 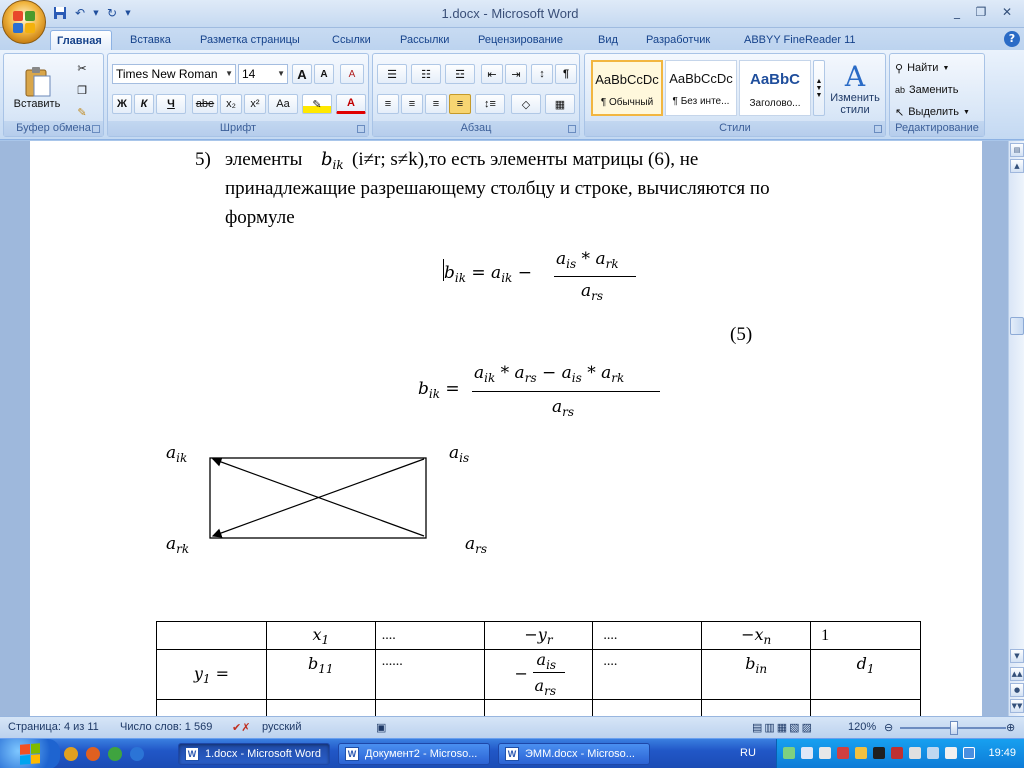 What do you see at coordinates (317, 104) in the screenshot?
I see `highlight-icon: ✎` at bounding box center [317, 104].